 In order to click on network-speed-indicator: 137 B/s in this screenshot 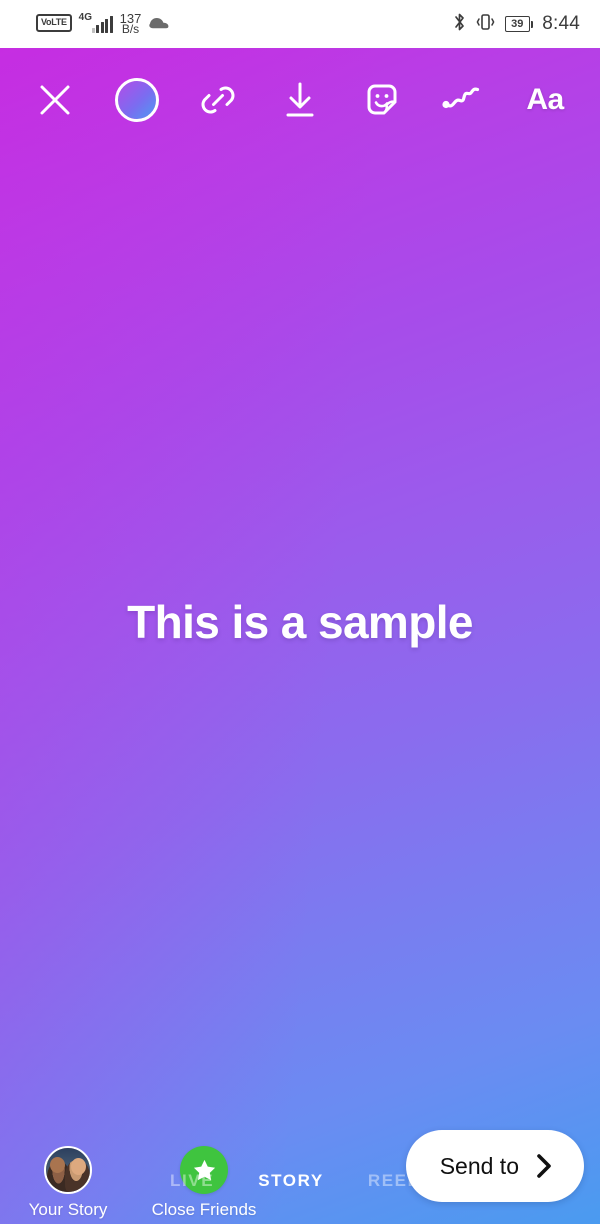, I will do `click(131, 24)`.